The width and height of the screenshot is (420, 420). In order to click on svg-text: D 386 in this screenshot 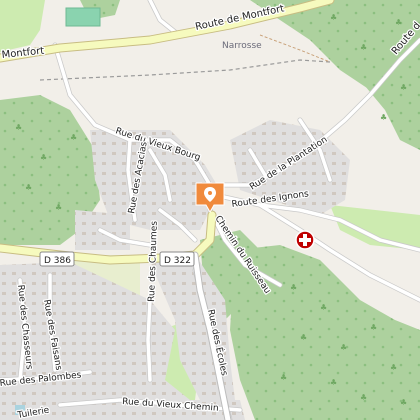, I will do `click(57, 261)`.